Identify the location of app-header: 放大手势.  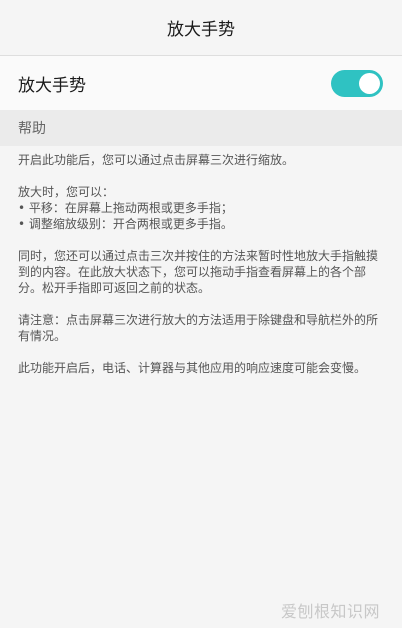
(201, 28).